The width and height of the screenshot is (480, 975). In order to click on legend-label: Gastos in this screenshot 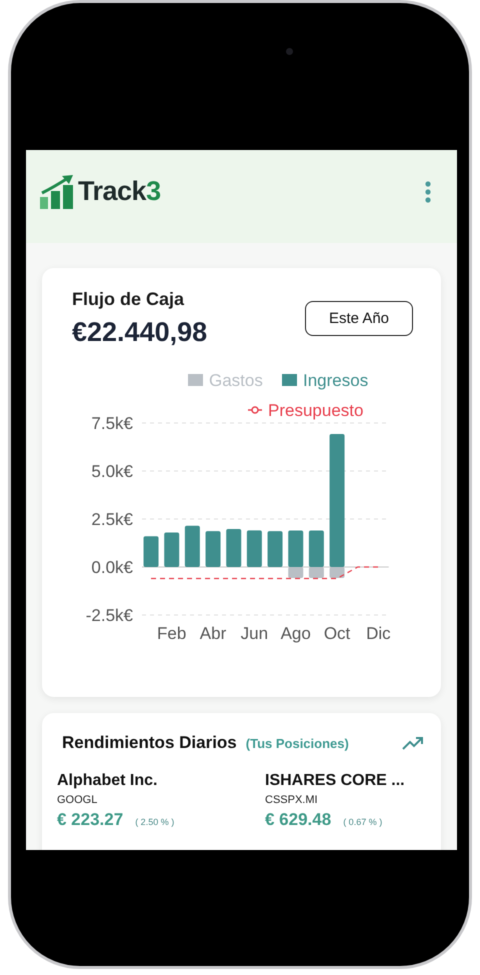, I will do `click(236, 380)`.